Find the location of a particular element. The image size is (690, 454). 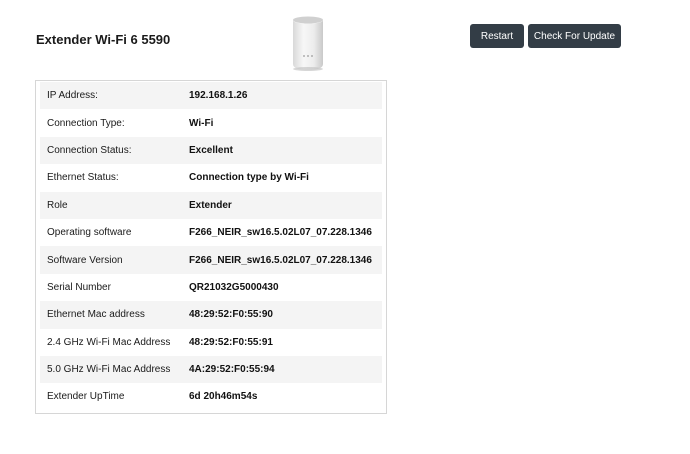

row-label: Software Version is located at coordinates (85, 260).